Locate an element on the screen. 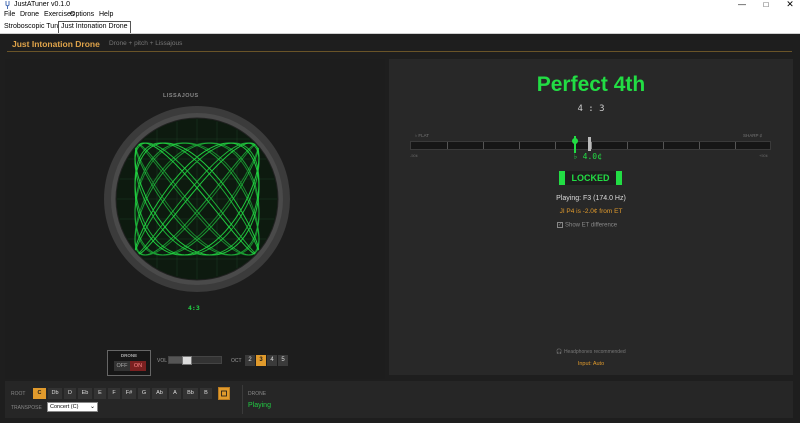 Image resolution: width=800 pixels, height=423 pixels. octave-3-button: 3 is located at coordinates (261, 360).